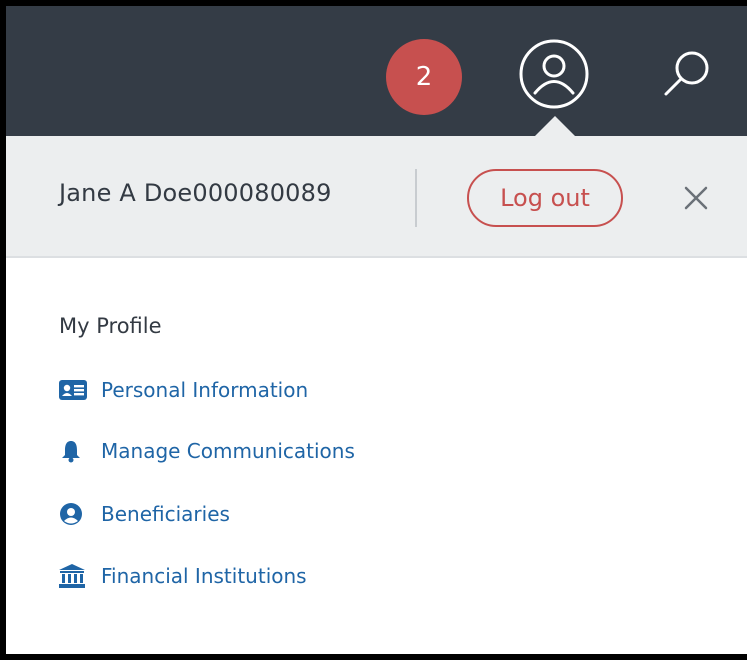 This screenshot has height=660, width=747. What do you see at coordinates (195, 193) in the screenshot?
I see `user-name: Jane A Doe000080089` at bounding box center [195, 193].